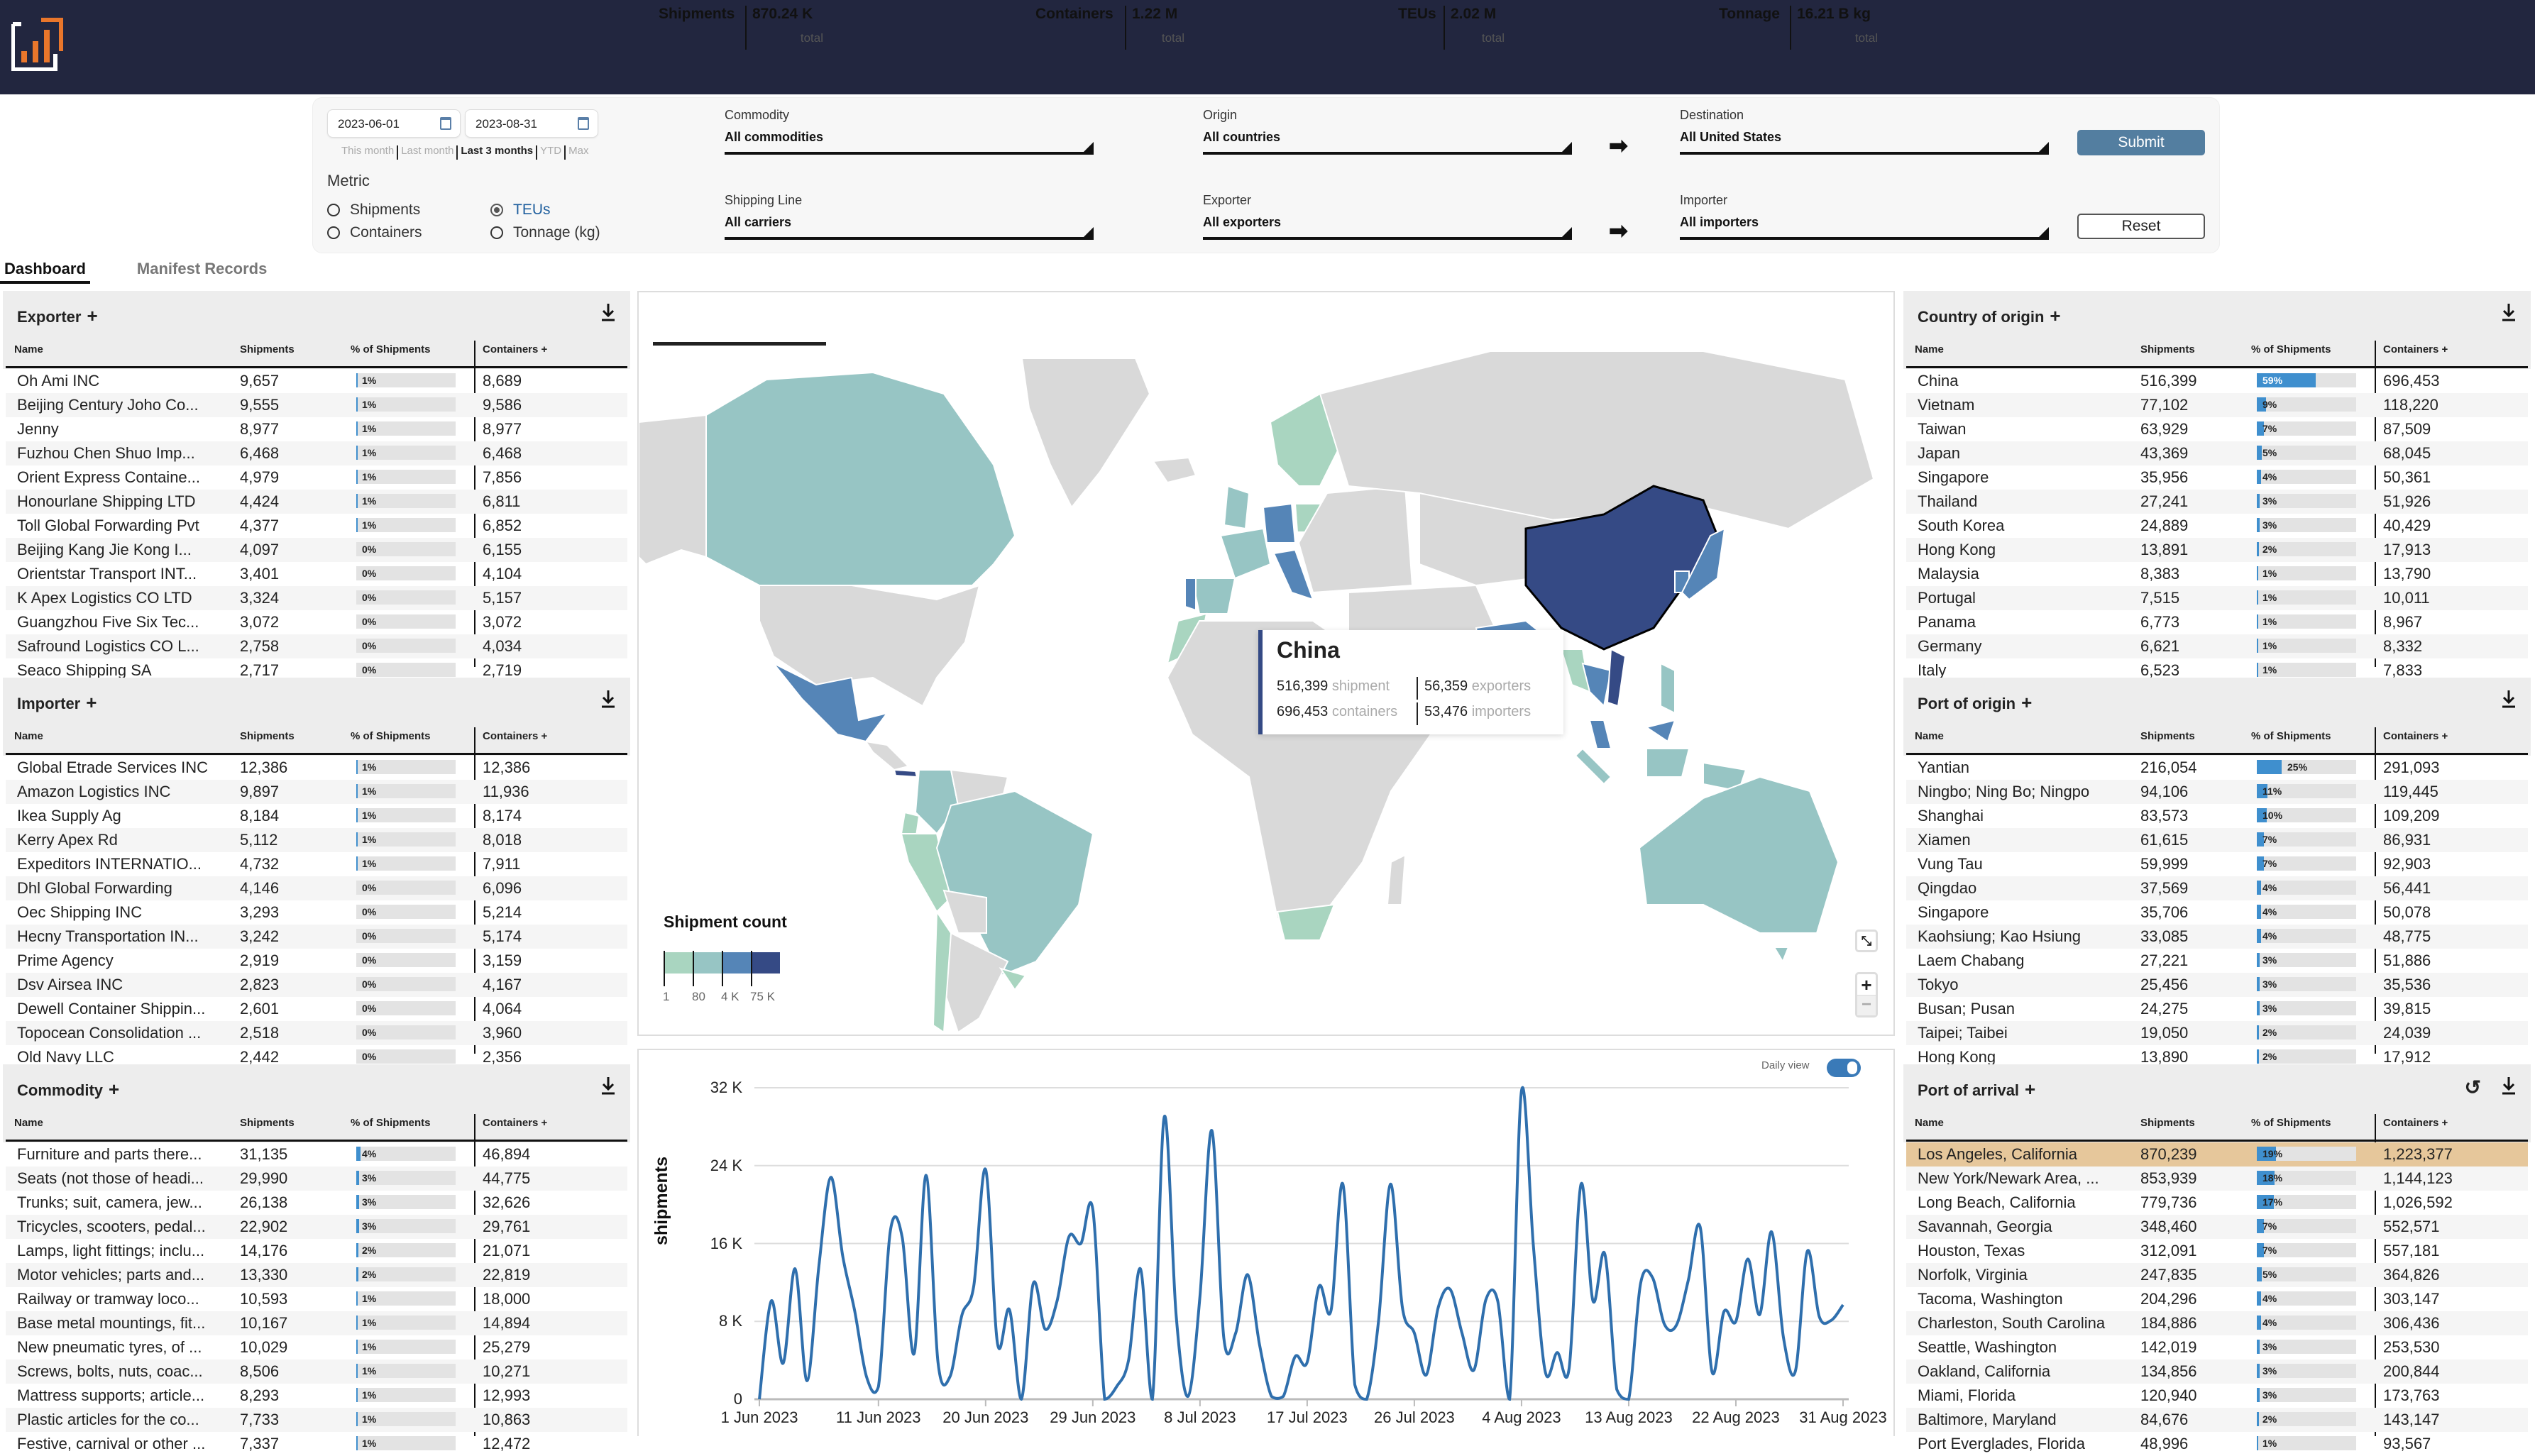 The image size is (2535, 1456). What do you see at coordinates (1109, 28) in the screenshot?
I see `stat-containers: Containers 1.22 M total` at bounding box center [1109, 28].